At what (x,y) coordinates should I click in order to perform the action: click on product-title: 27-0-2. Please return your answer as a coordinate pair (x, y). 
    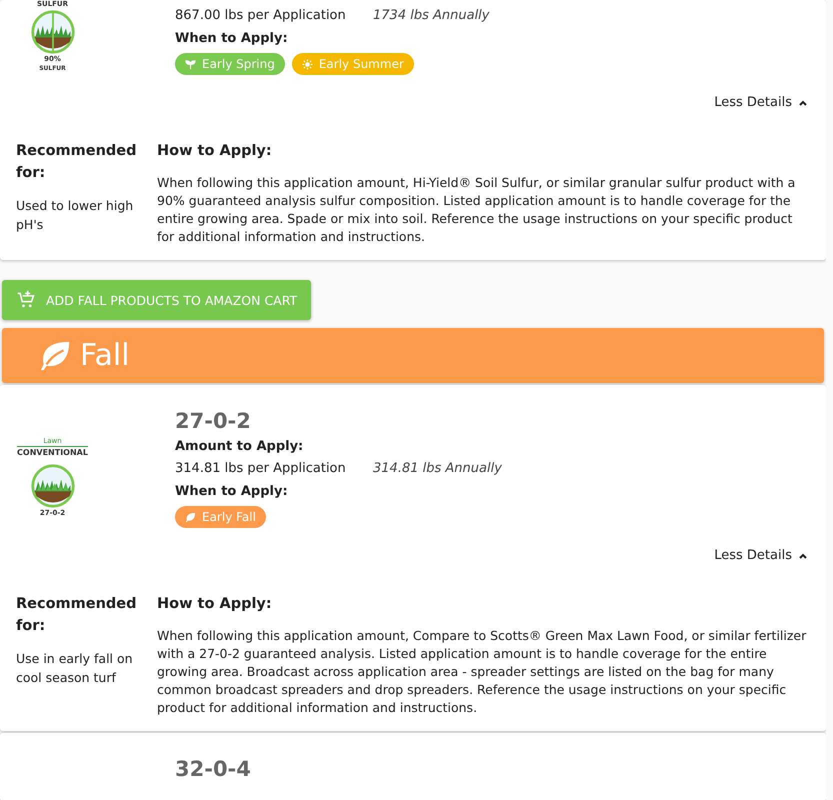
    Looking at the image, I should click on (213, 421).